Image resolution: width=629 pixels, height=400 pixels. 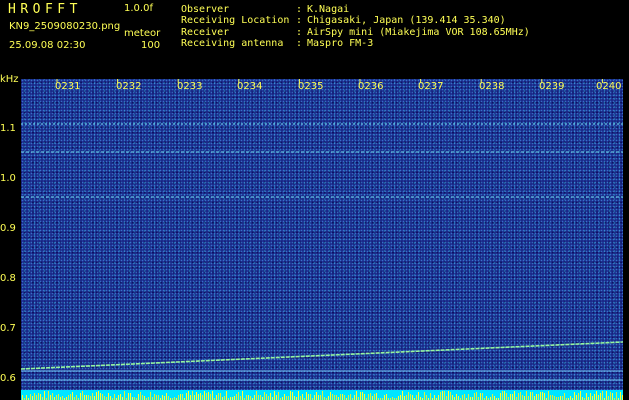 What do you see at coordinates (299, 9) in the screenshot?
I see `observer-colon: :` at bounding box center [299, 9].